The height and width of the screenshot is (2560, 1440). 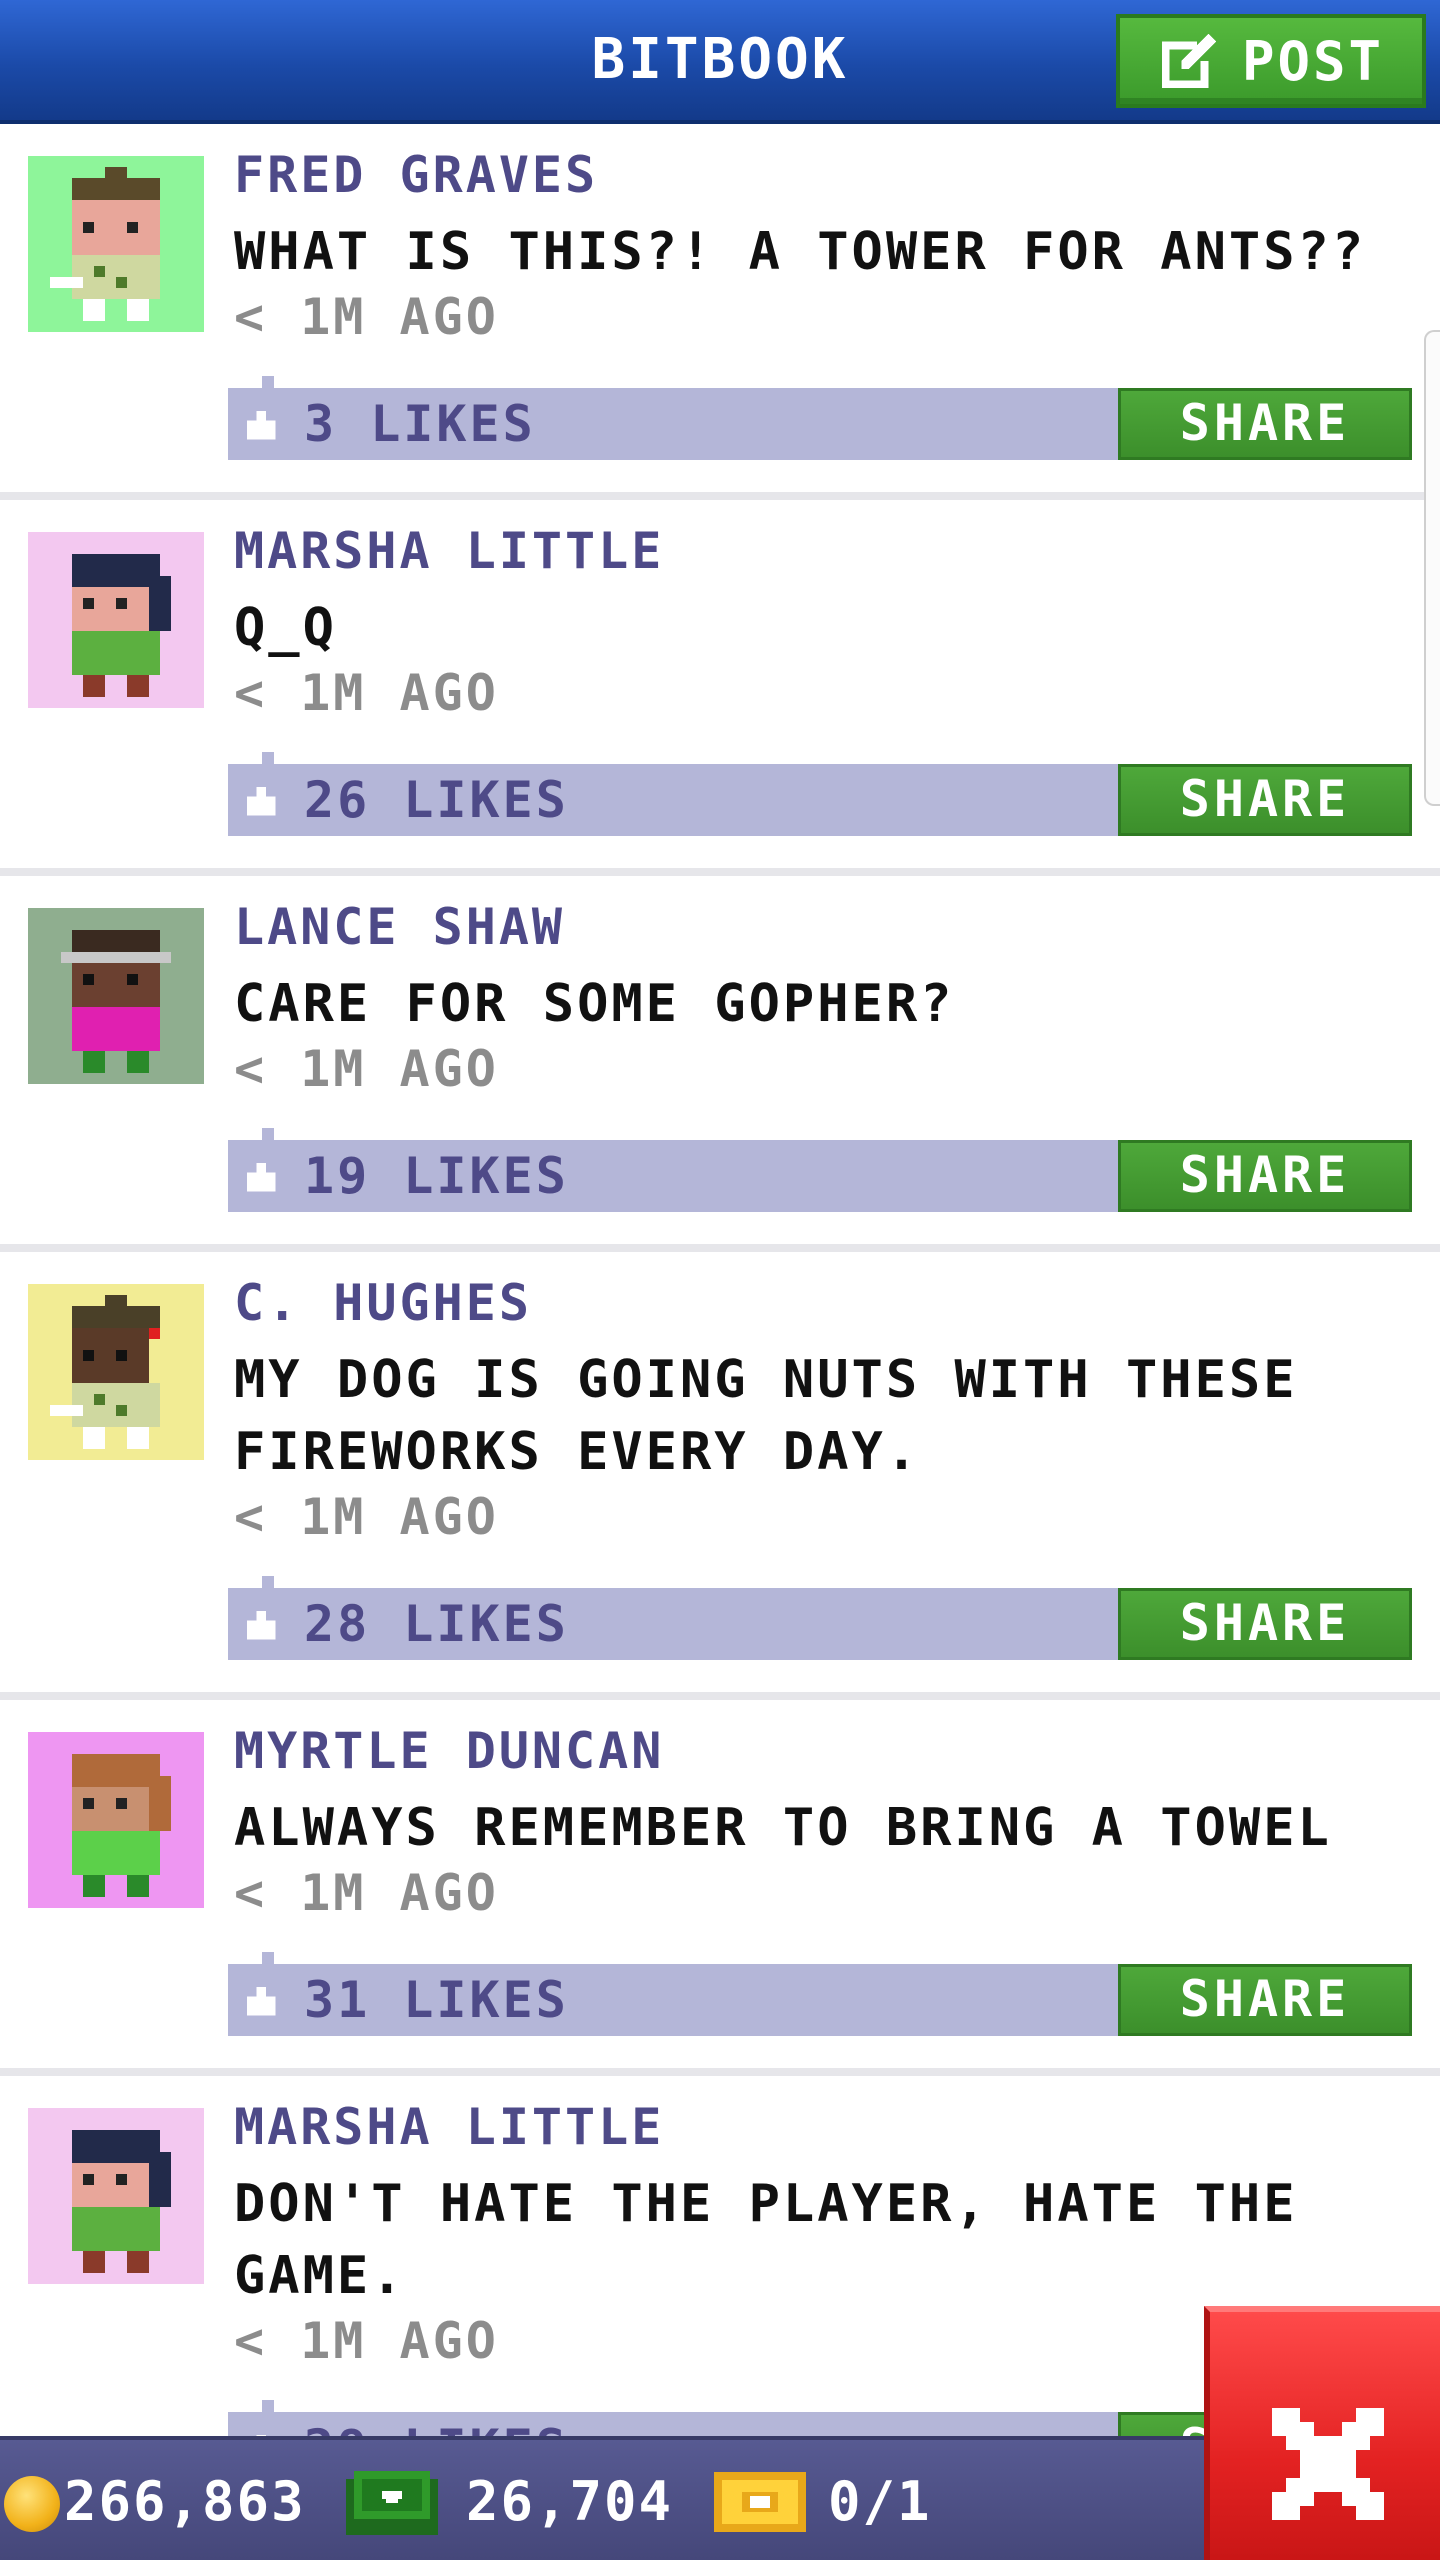 I want to click on post-button: POST, so click(x=1271, y=61).